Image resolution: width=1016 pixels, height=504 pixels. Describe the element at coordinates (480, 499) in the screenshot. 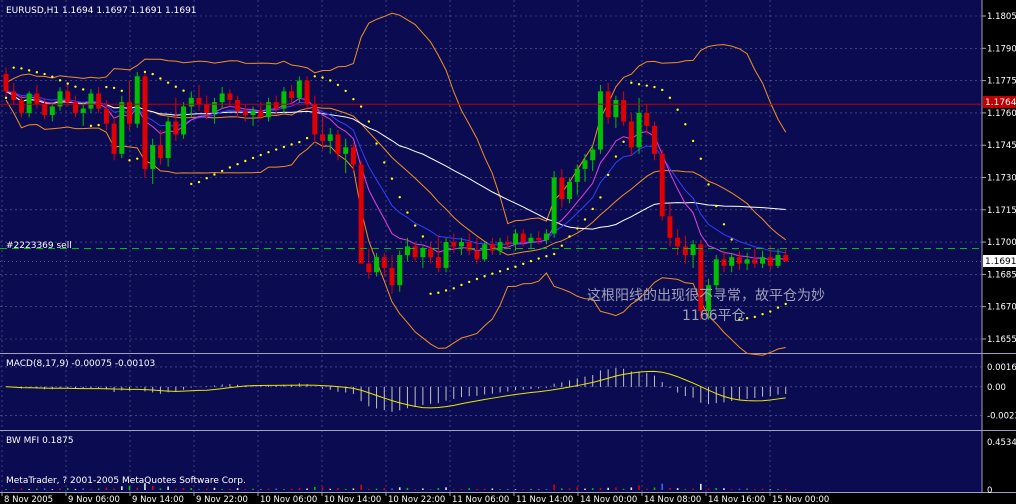

I see `x-tick-label: 11 Nov 06:00` at that location.